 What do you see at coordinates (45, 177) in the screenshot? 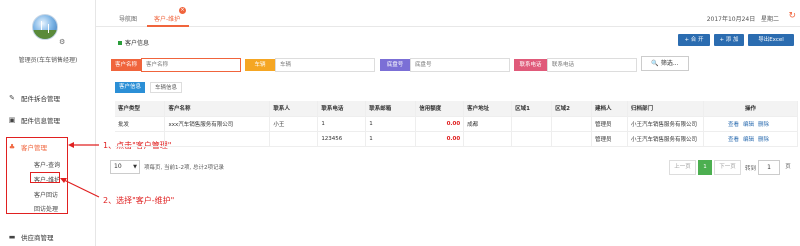
I see `highlight-box-customer-maintain` at bounding box center [45, 177].